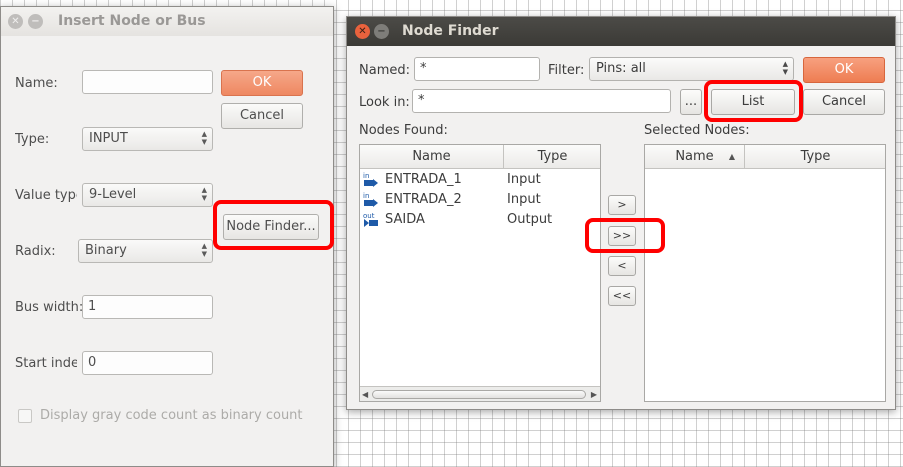  I want to click on table-row: out SAIDA Output, so click(480, 220).